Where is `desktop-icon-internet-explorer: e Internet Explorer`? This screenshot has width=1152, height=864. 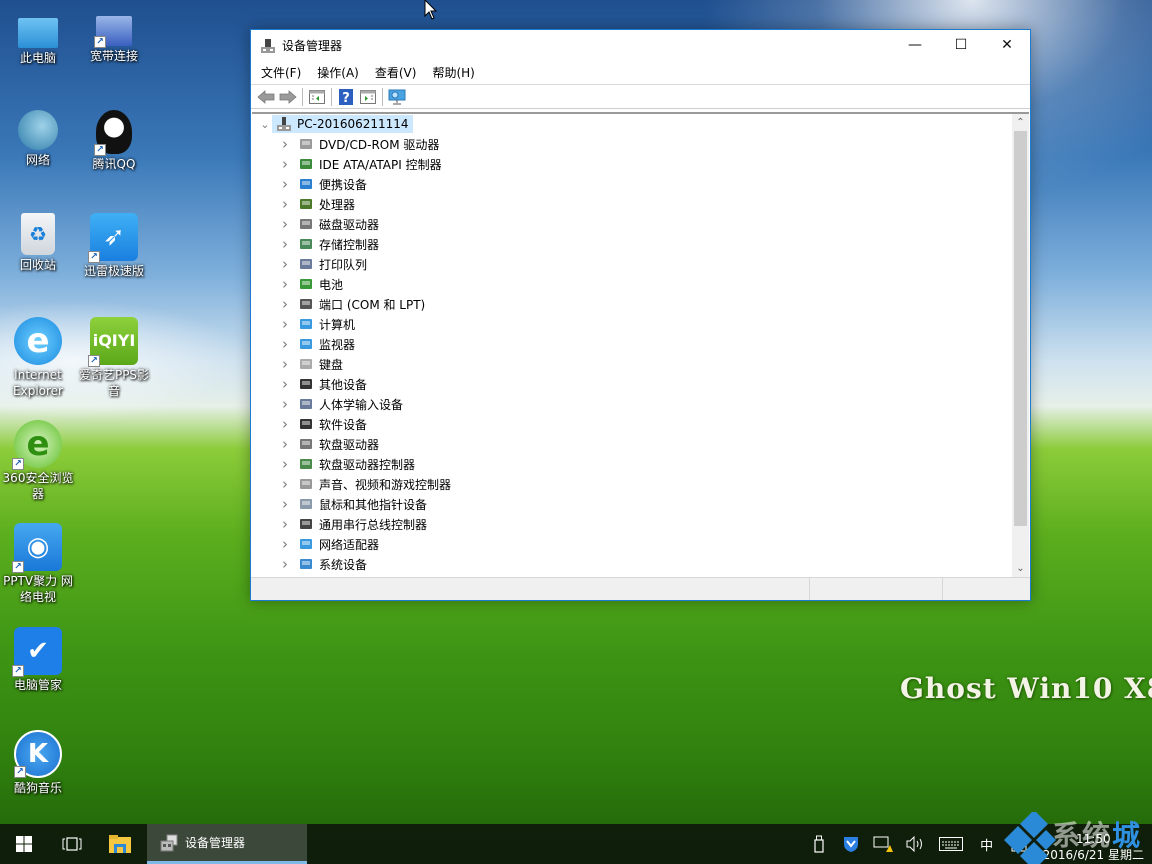
desktop-icon-internet-explorer: e Internet Explorer is located at coordinates (38, 358).